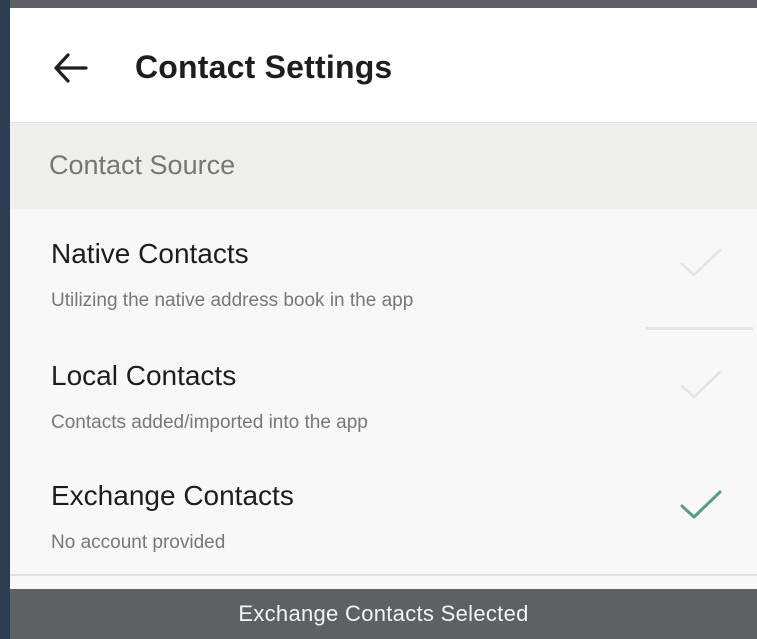  Describe the element at coordinates (5, 319) in the screenshot. I see `left-accent-border` at that location.